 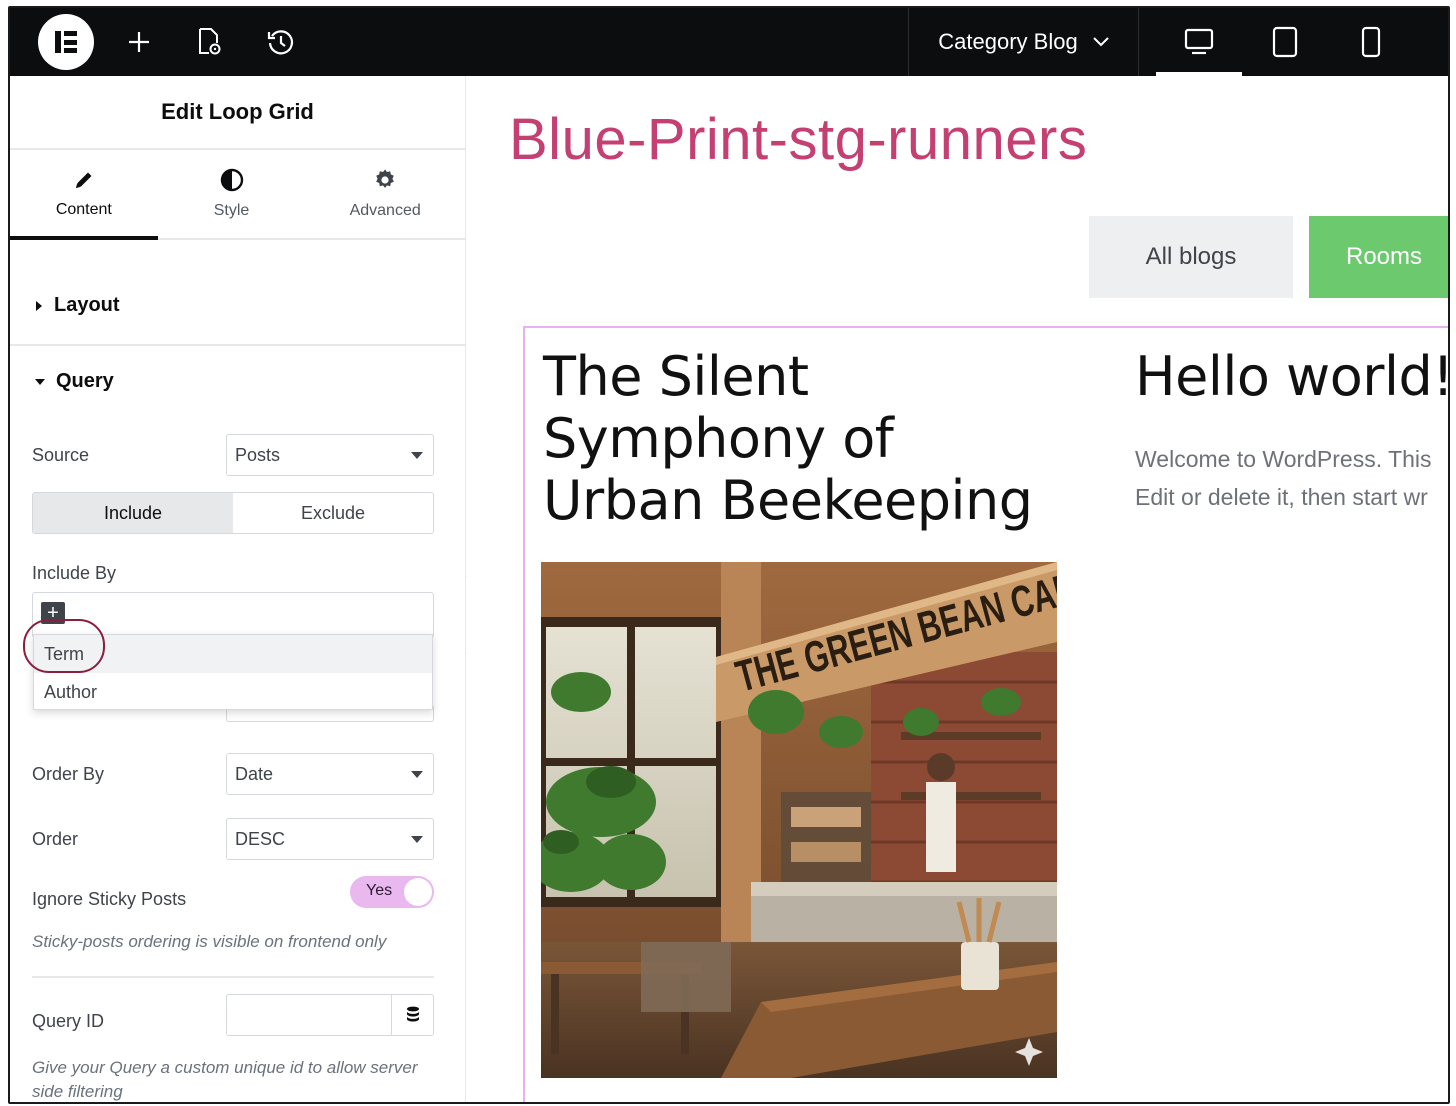 I want to click on query-id-label: Query ID, so click(x=68, y=1021).